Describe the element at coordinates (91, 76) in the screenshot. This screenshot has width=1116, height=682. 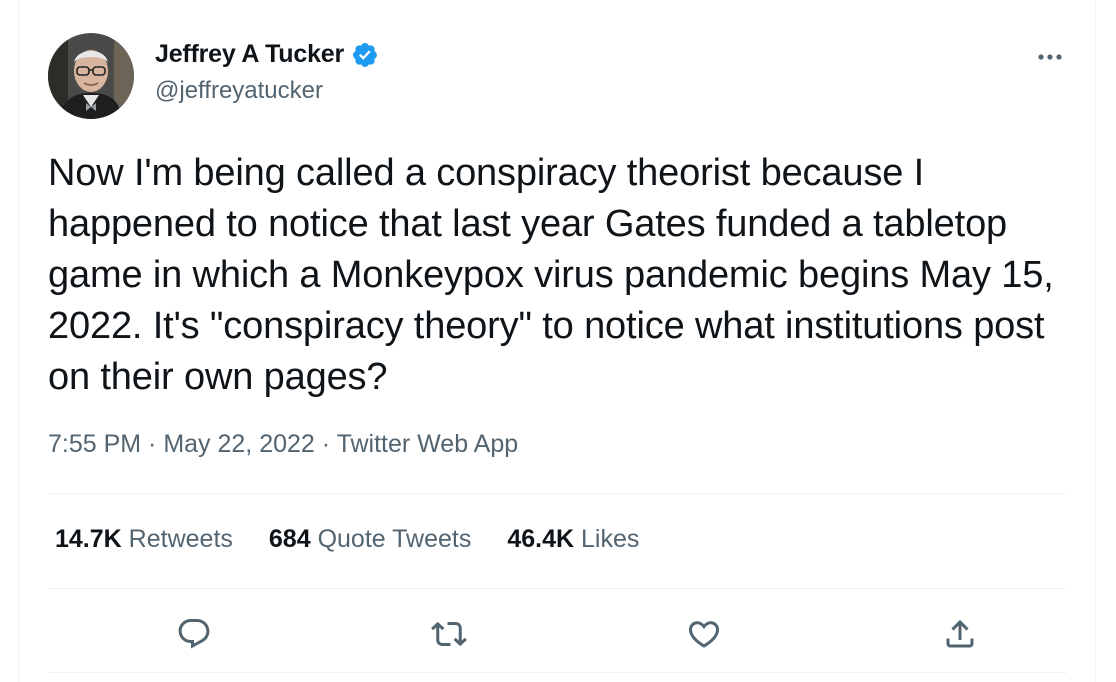
I see `avatar` at that location.